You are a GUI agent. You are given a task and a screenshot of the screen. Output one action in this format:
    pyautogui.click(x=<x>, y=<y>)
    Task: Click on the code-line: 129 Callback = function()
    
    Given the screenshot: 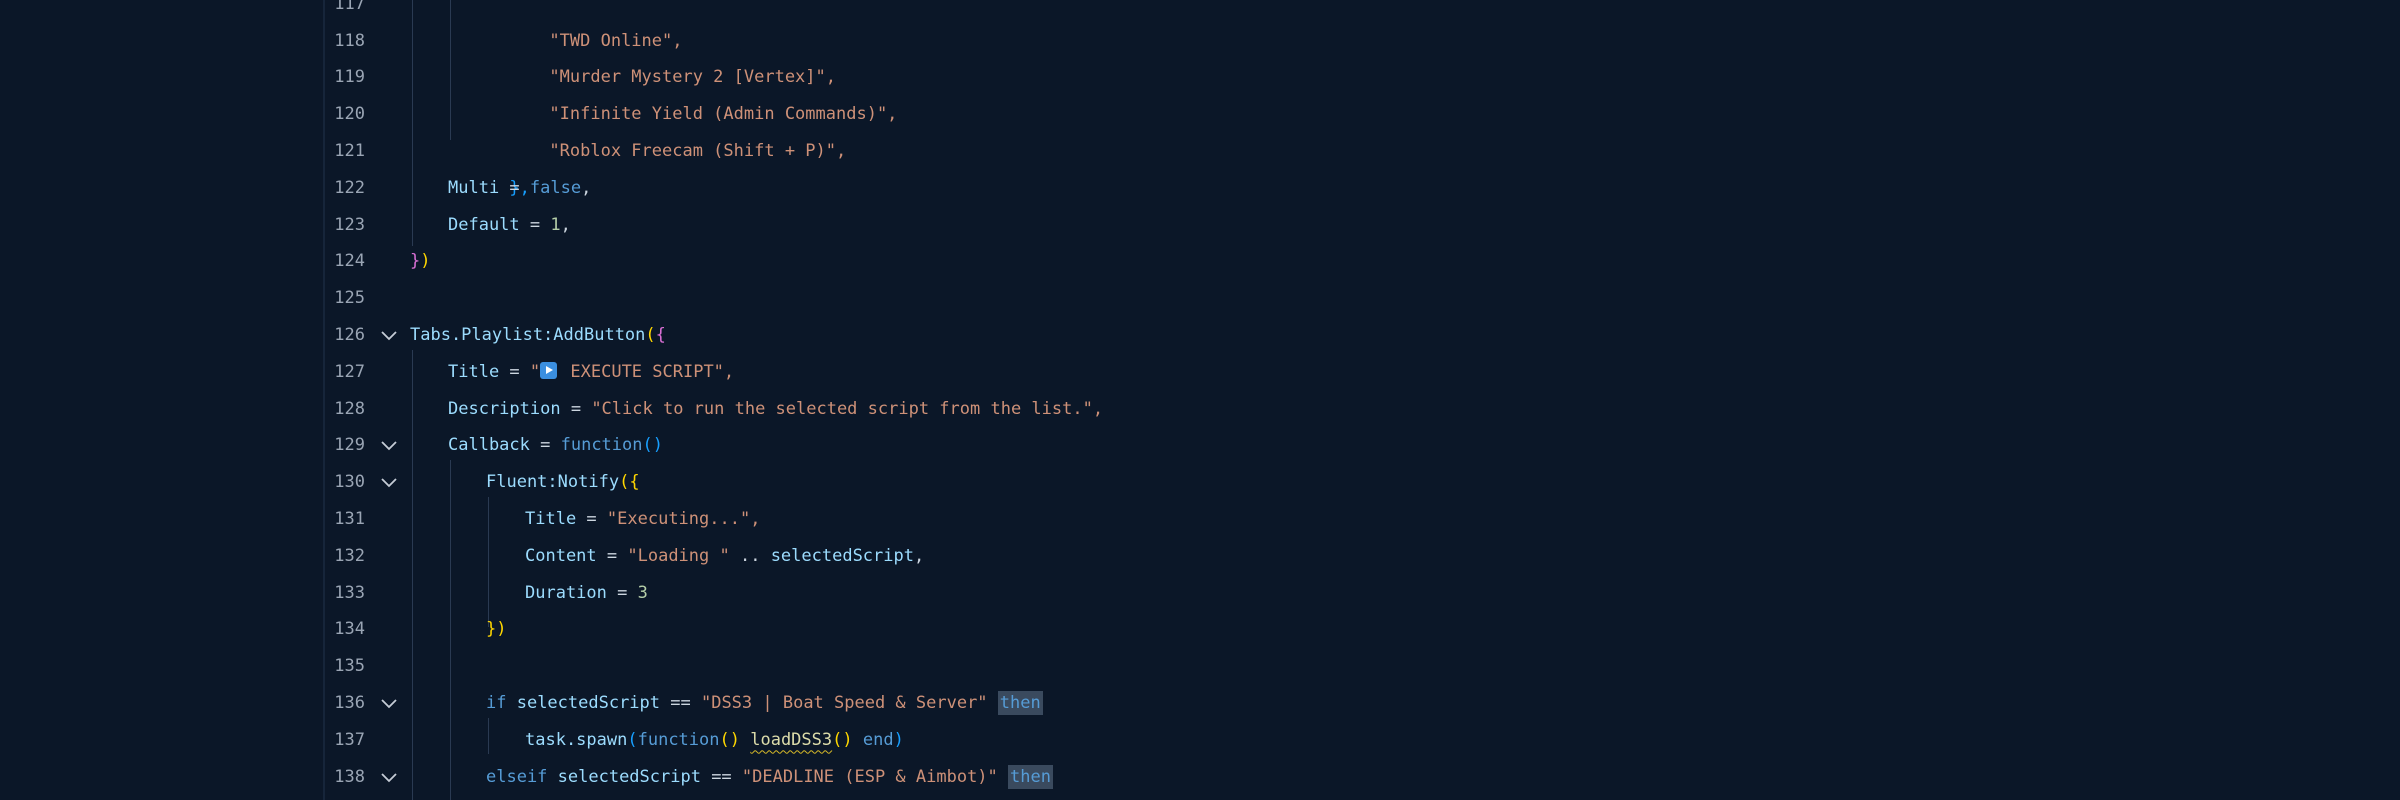 What is the action you would take?
    pyautogui.click(x=1200, y=445)
    